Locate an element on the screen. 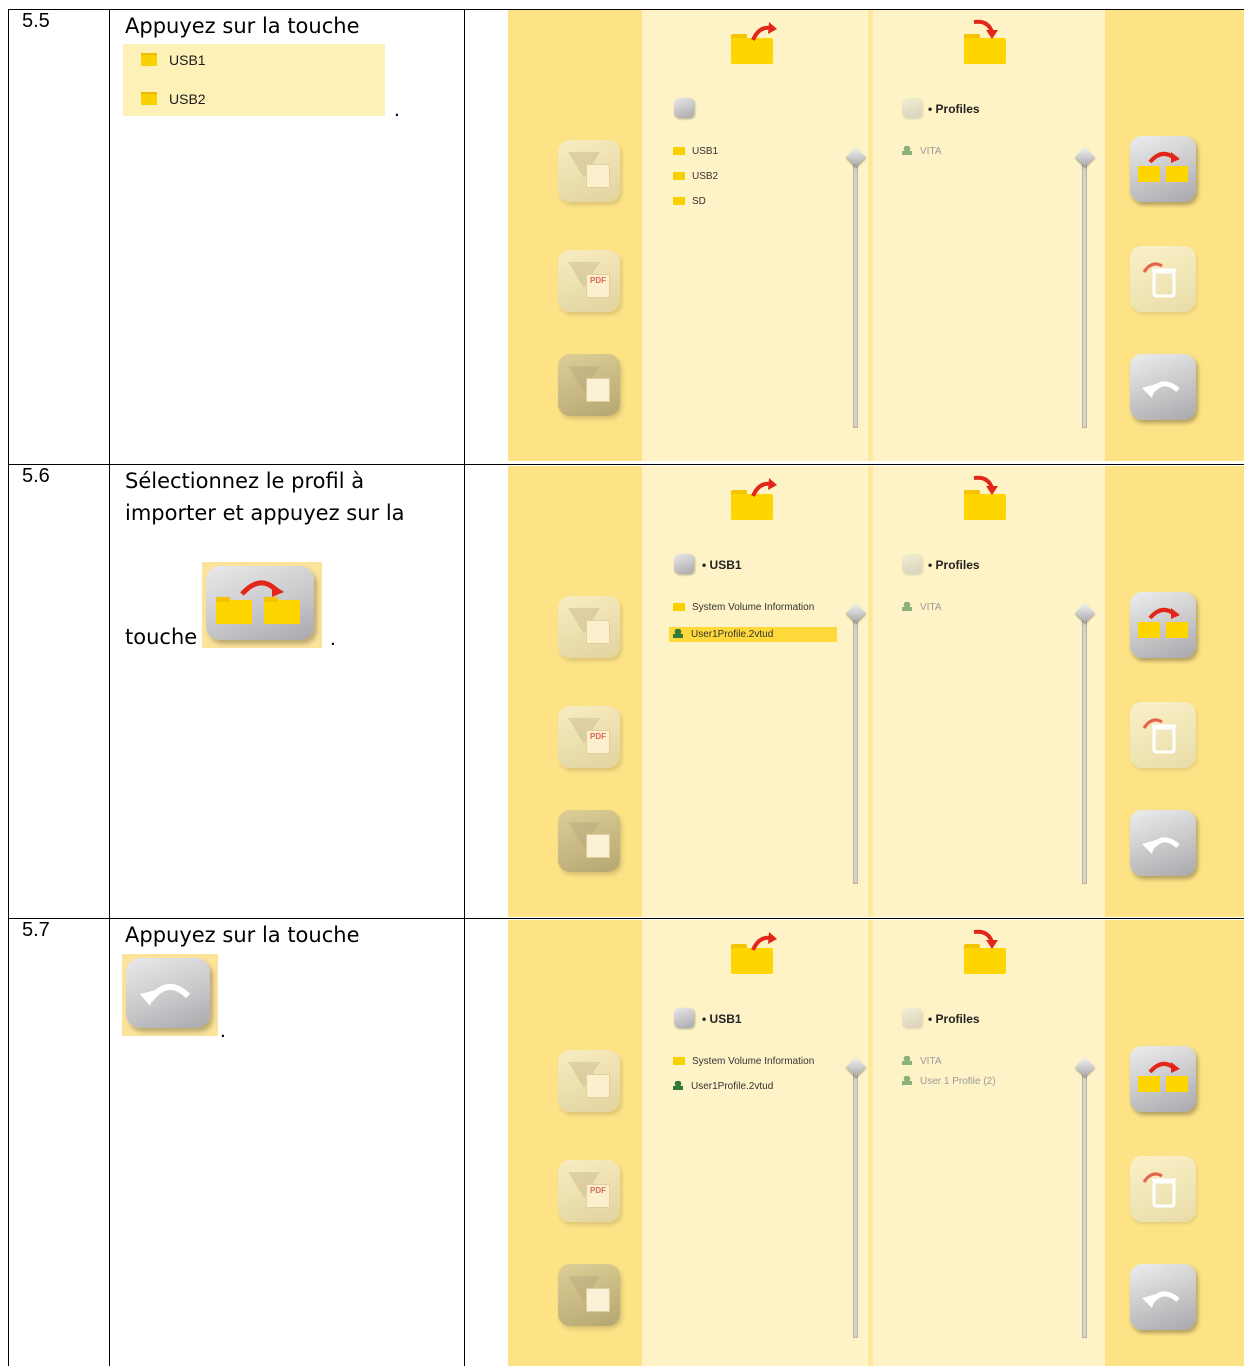 The width and height of the screenshot is (1253, 1366). source-list-item: USB1 is located at coordinates (695, 151).